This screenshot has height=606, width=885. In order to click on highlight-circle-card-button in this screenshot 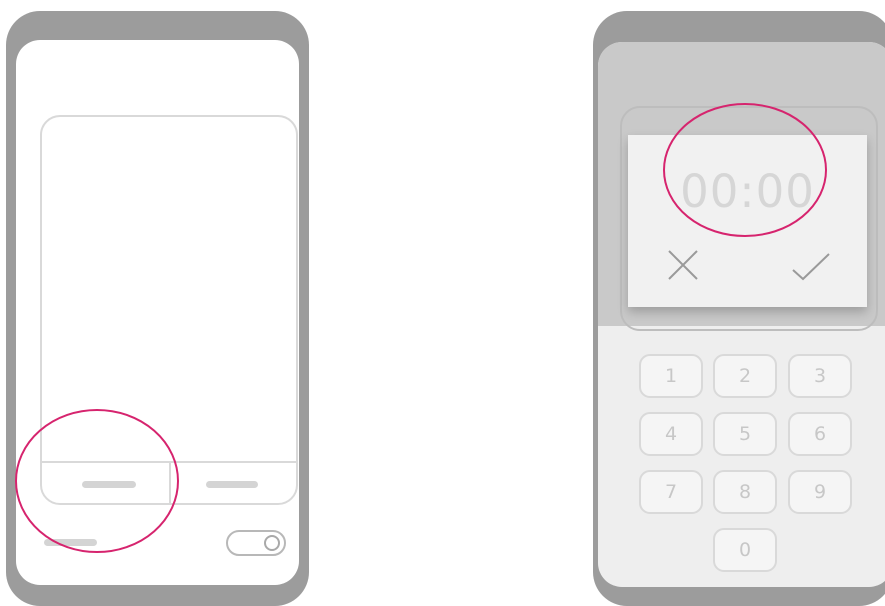, I will do `click(97, 481)`.